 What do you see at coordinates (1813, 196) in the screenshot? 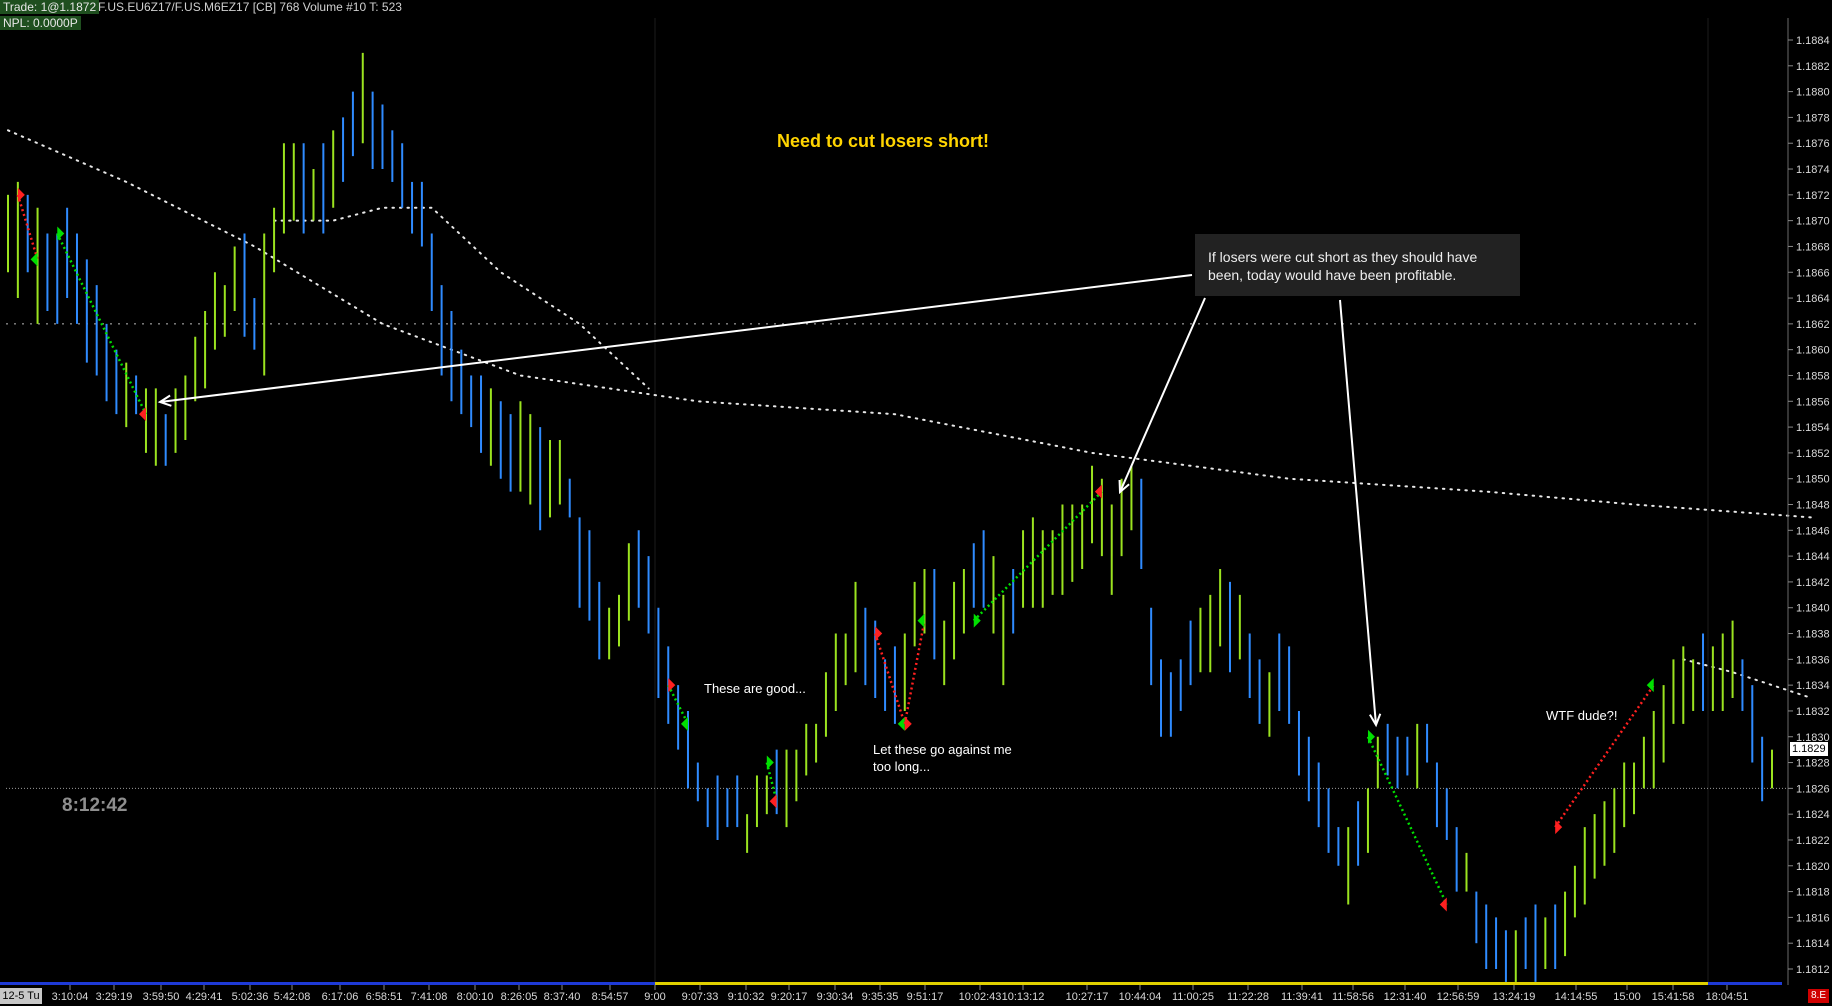
I see `price-tick-label: 1.1872` at bounding box center [1813, 196].